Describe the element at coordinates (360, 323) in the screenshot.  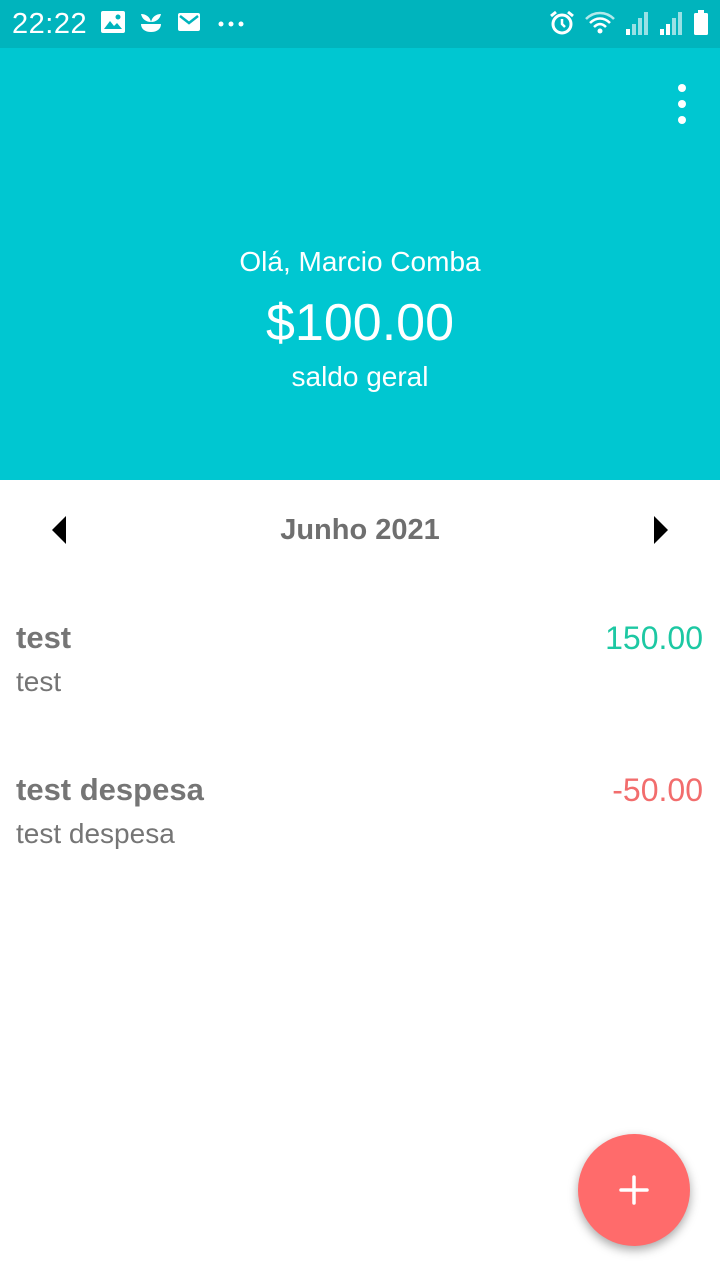
I see `total-balance: $100.00` at that location.